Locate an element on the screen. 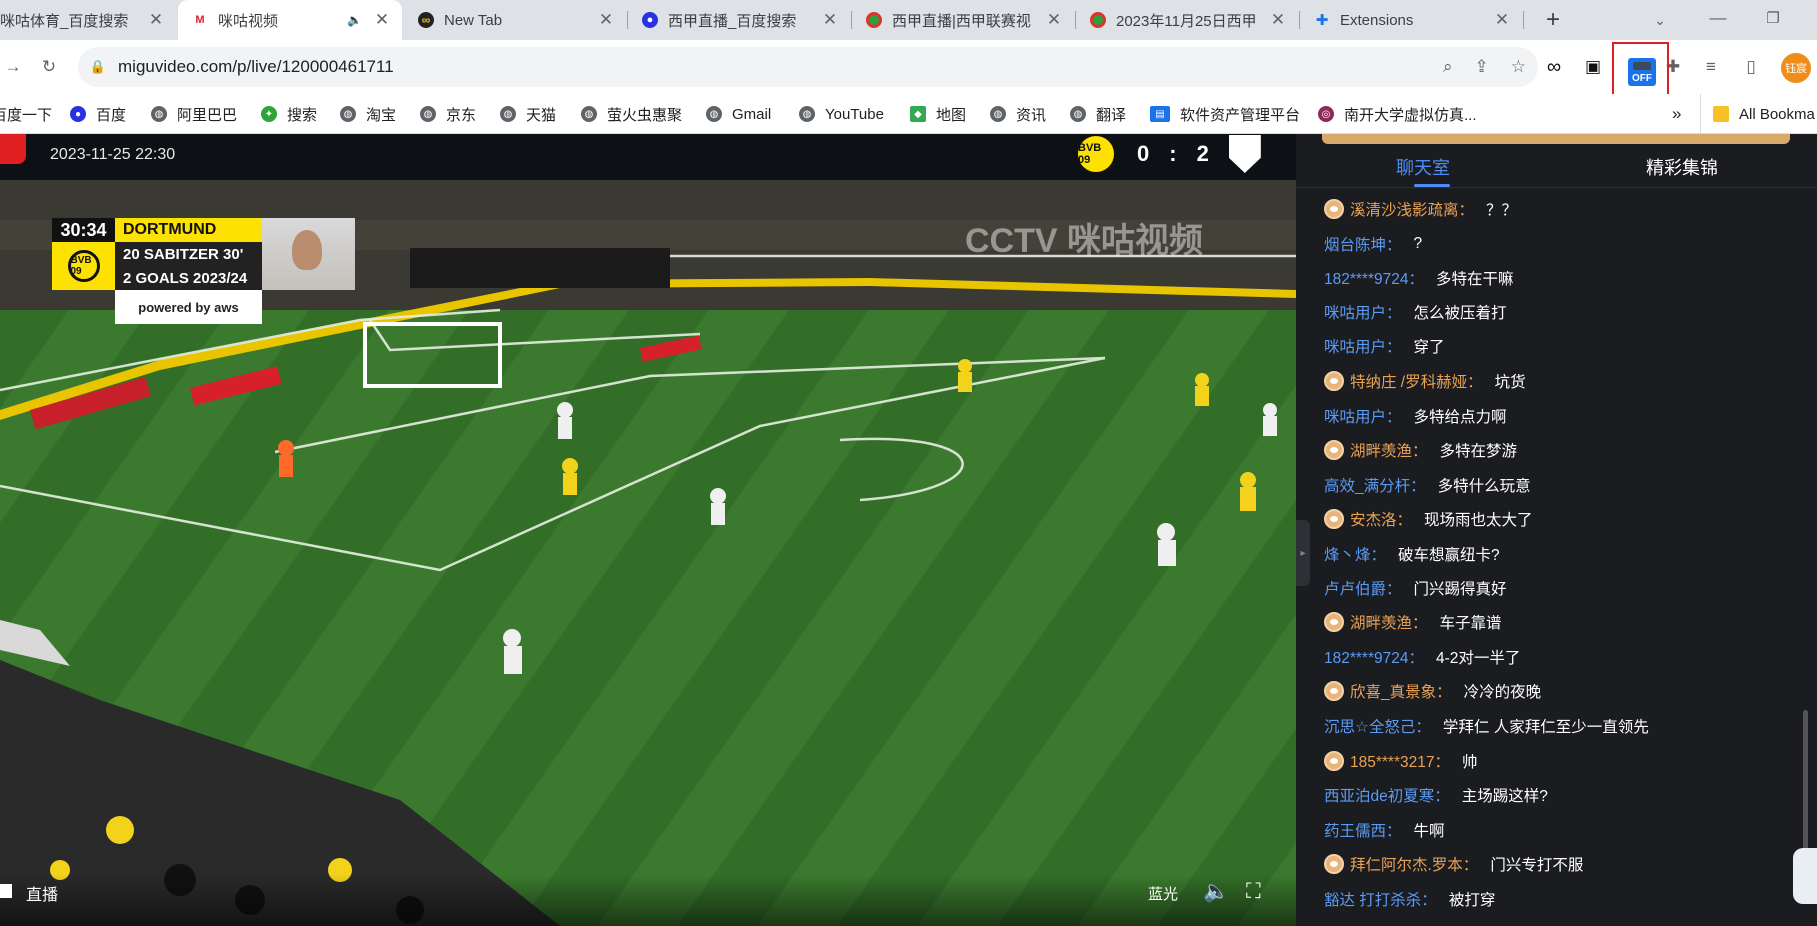  chat-username: 安杰洛： is located at coordinates (1381, 519).